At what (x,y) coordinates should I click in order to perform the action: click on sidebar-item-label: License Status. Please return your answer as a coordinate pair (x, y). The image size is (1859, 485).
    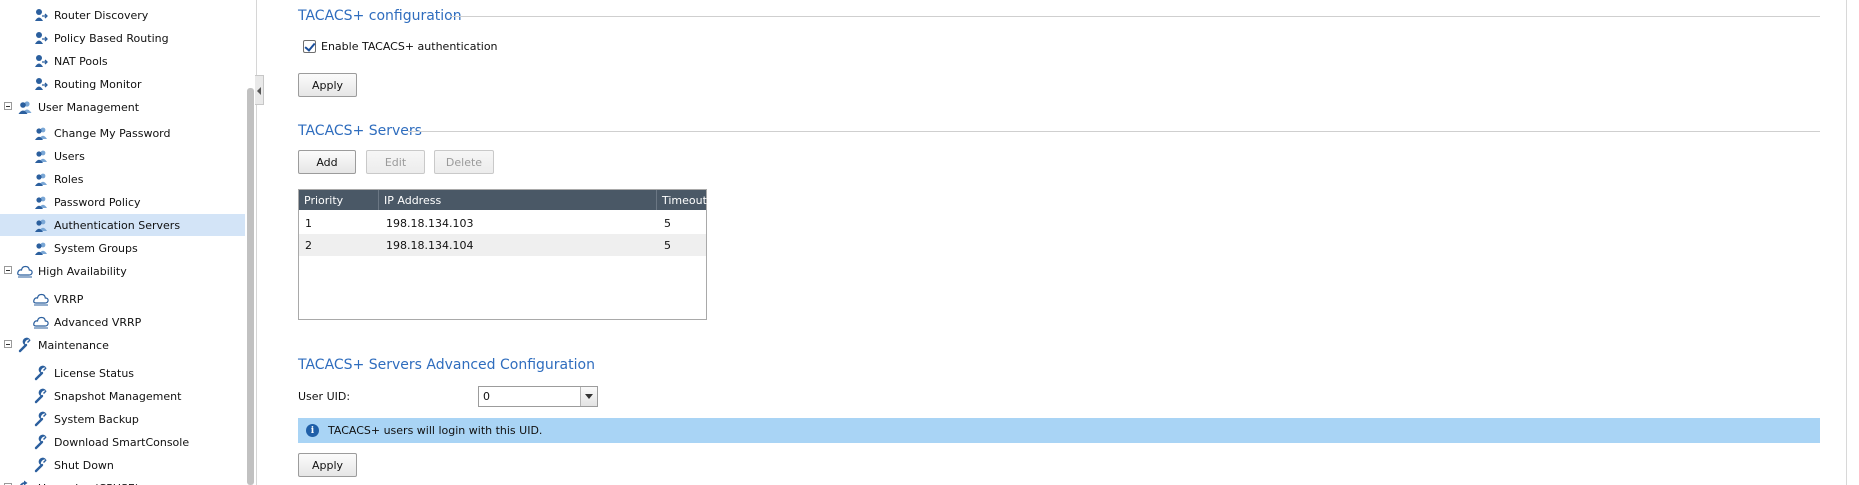
    Looking at the image, I should click on (94, 373).